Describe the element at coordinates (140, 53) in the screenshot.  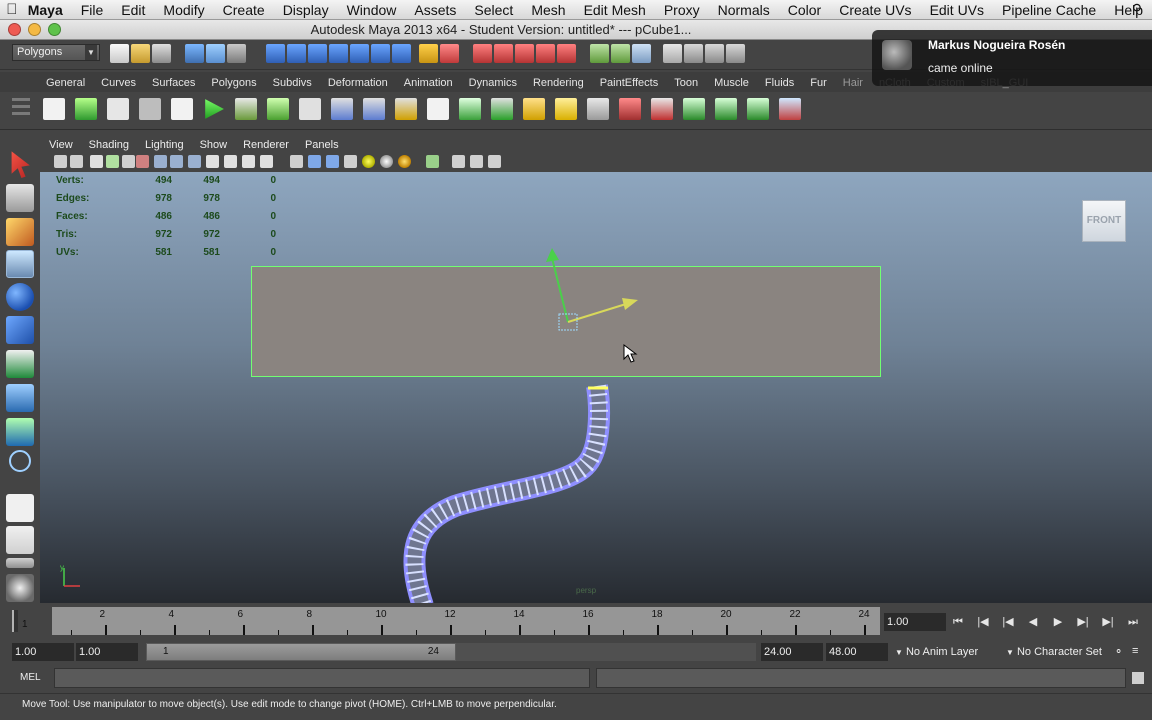
I see `open-scene-icon` at that location.